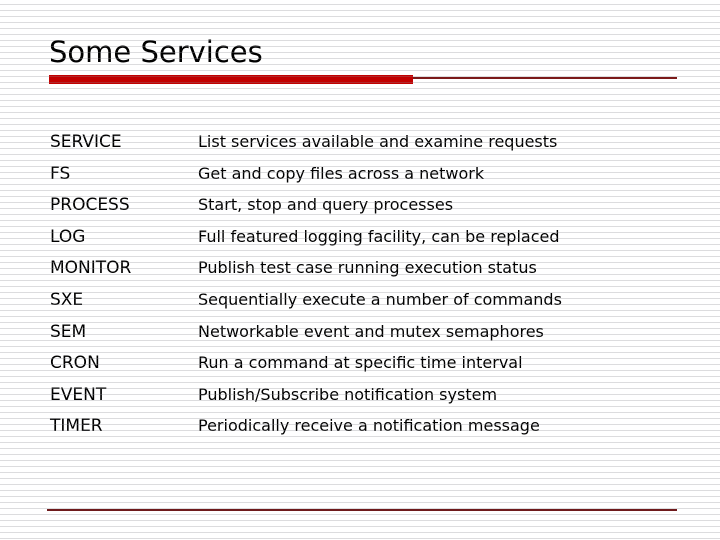  I want to click on service-description: Get and copy files across a network, so click(341, 173).